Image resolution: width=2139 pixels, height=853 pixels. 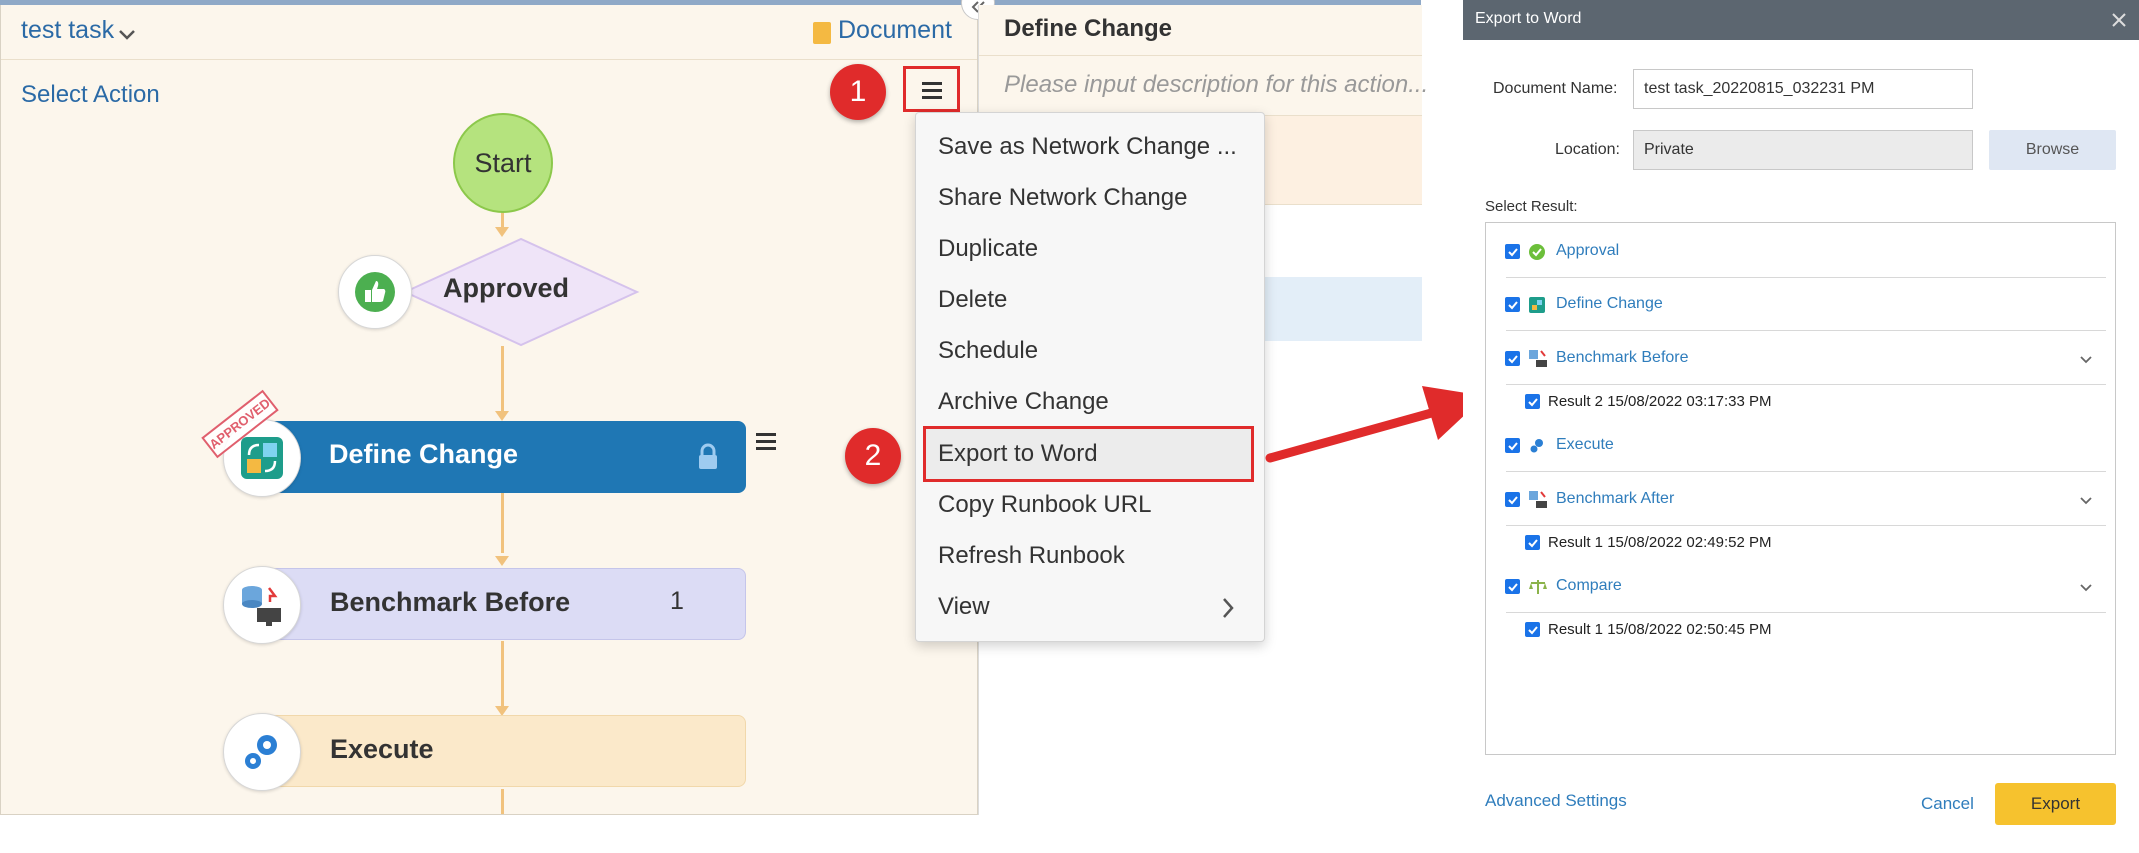 I want to click on node-menu-icon, so click(x=766, y=441).